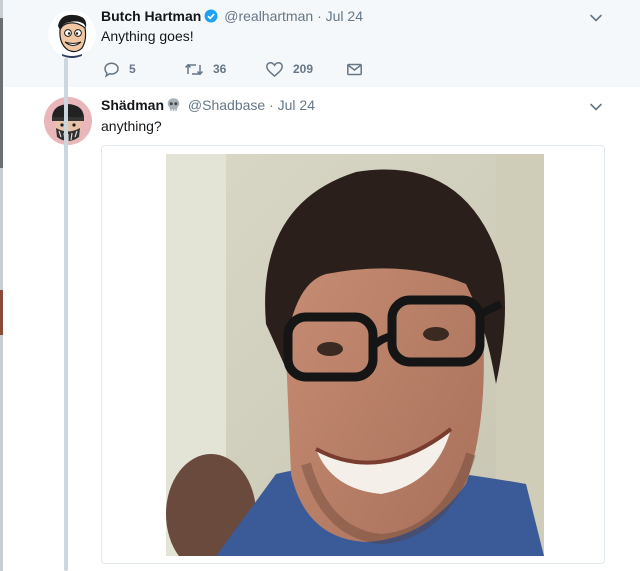  Describe the element at coordinates (151, 16) in the screenshot. I see `display-name: Butch Hartman` at that location.